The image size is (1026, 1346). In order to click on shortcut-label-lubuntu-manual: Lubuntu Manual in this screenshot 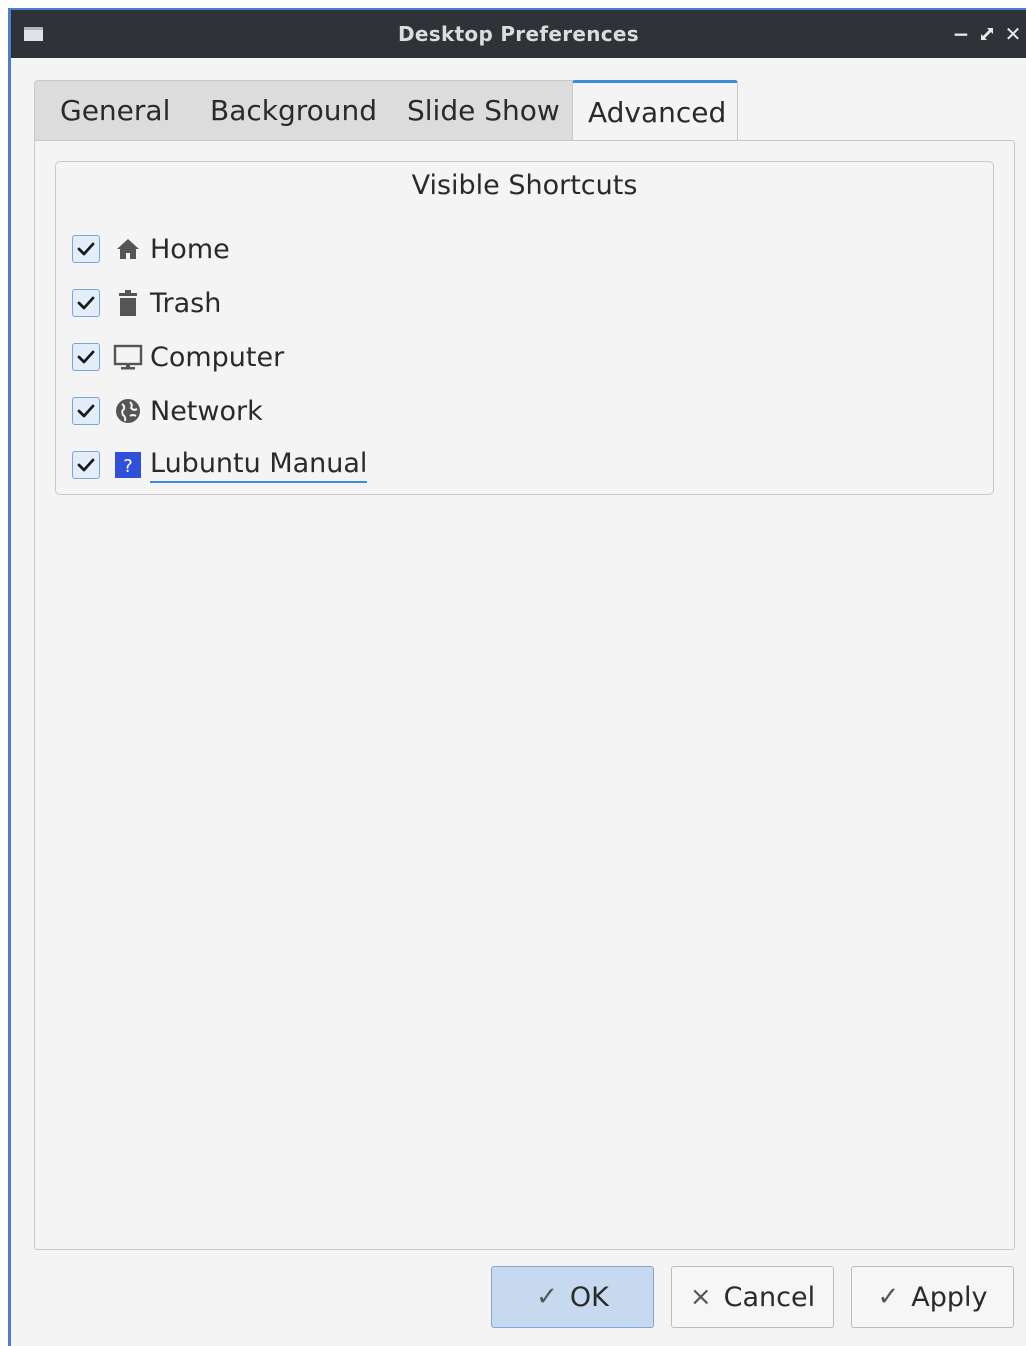, I will do `click(259, 465)`.